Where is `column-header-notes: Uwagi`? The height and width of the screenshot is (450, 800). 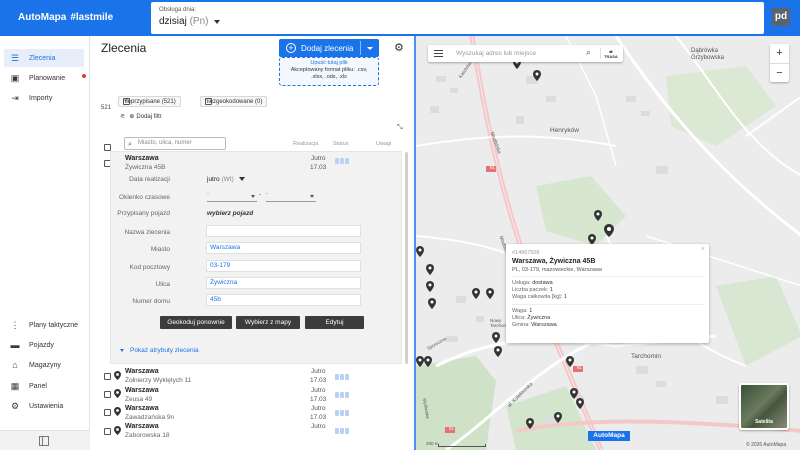 column-header-notes: Uwagi is located at coordinates (383, 144).